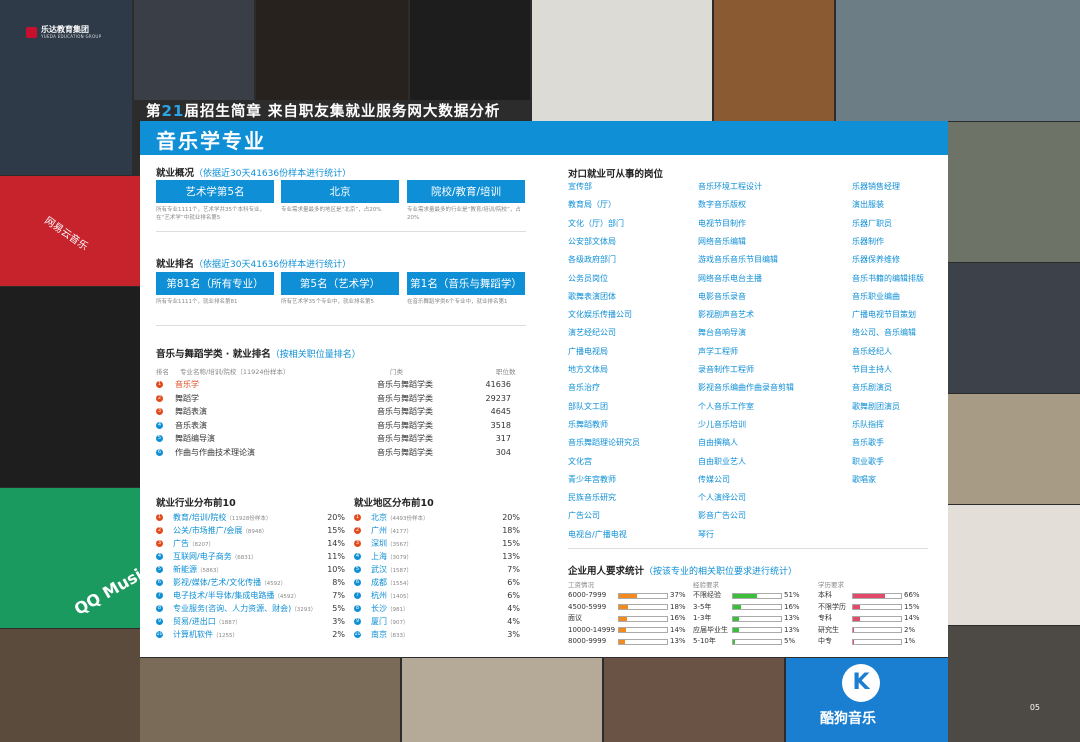 This screenshot has width=1080, height=742. Describe the element at coordinates (877, 595) in the screenshot. I see `education-bar` at that location.